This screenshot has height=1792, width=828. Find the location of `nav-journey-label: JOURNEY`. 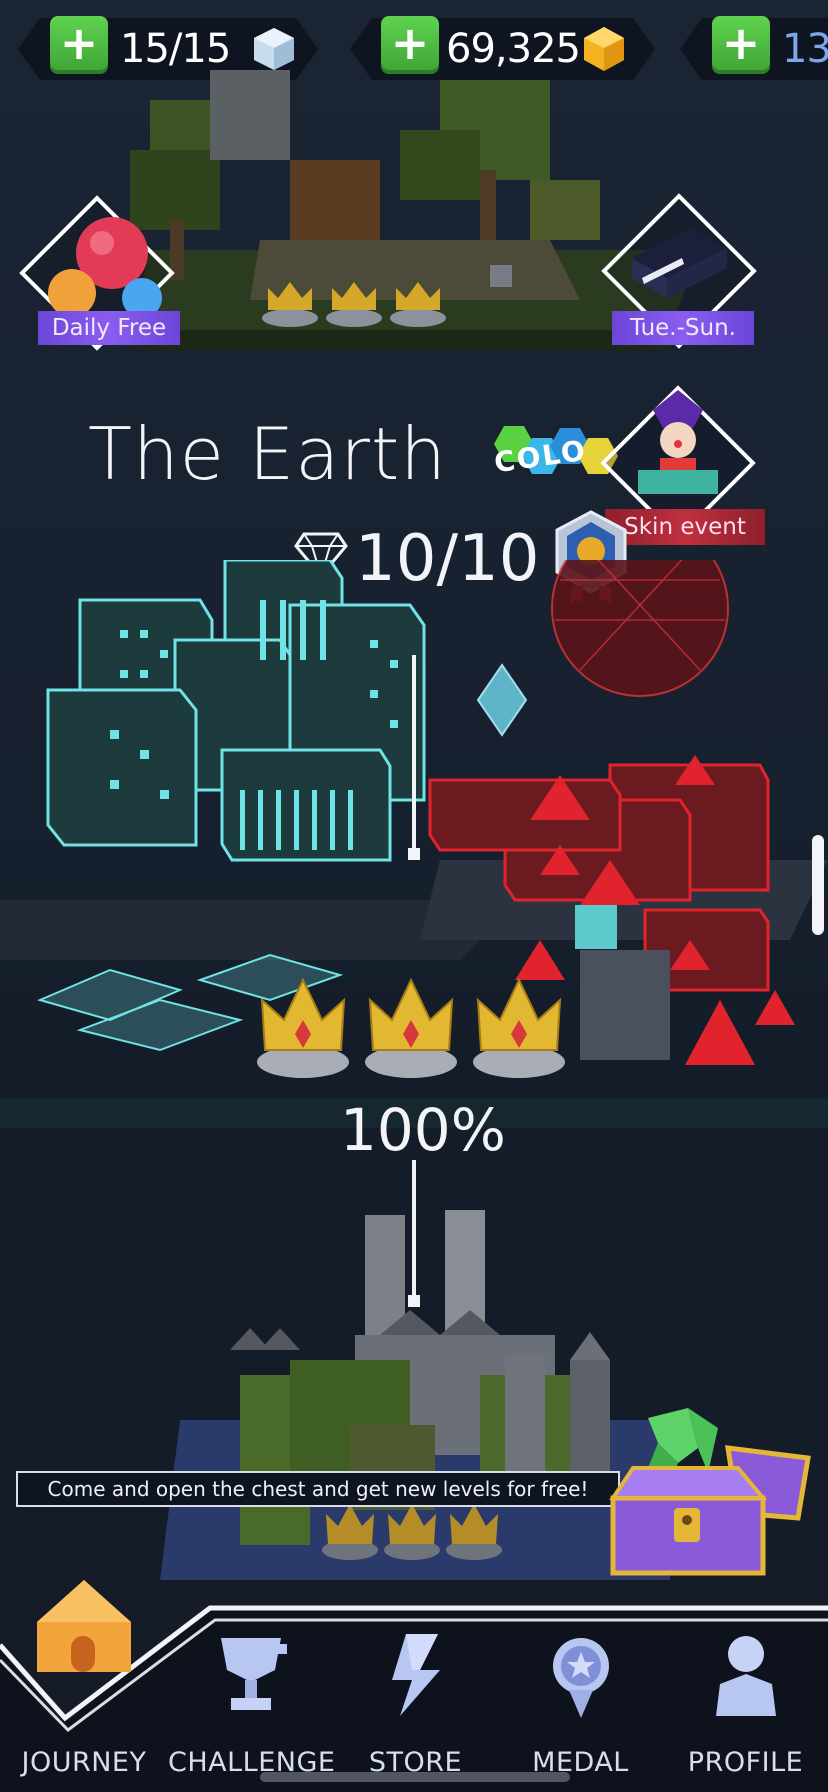

nav-journey-label: JOURNEY is located at coordinates (84, 1762).